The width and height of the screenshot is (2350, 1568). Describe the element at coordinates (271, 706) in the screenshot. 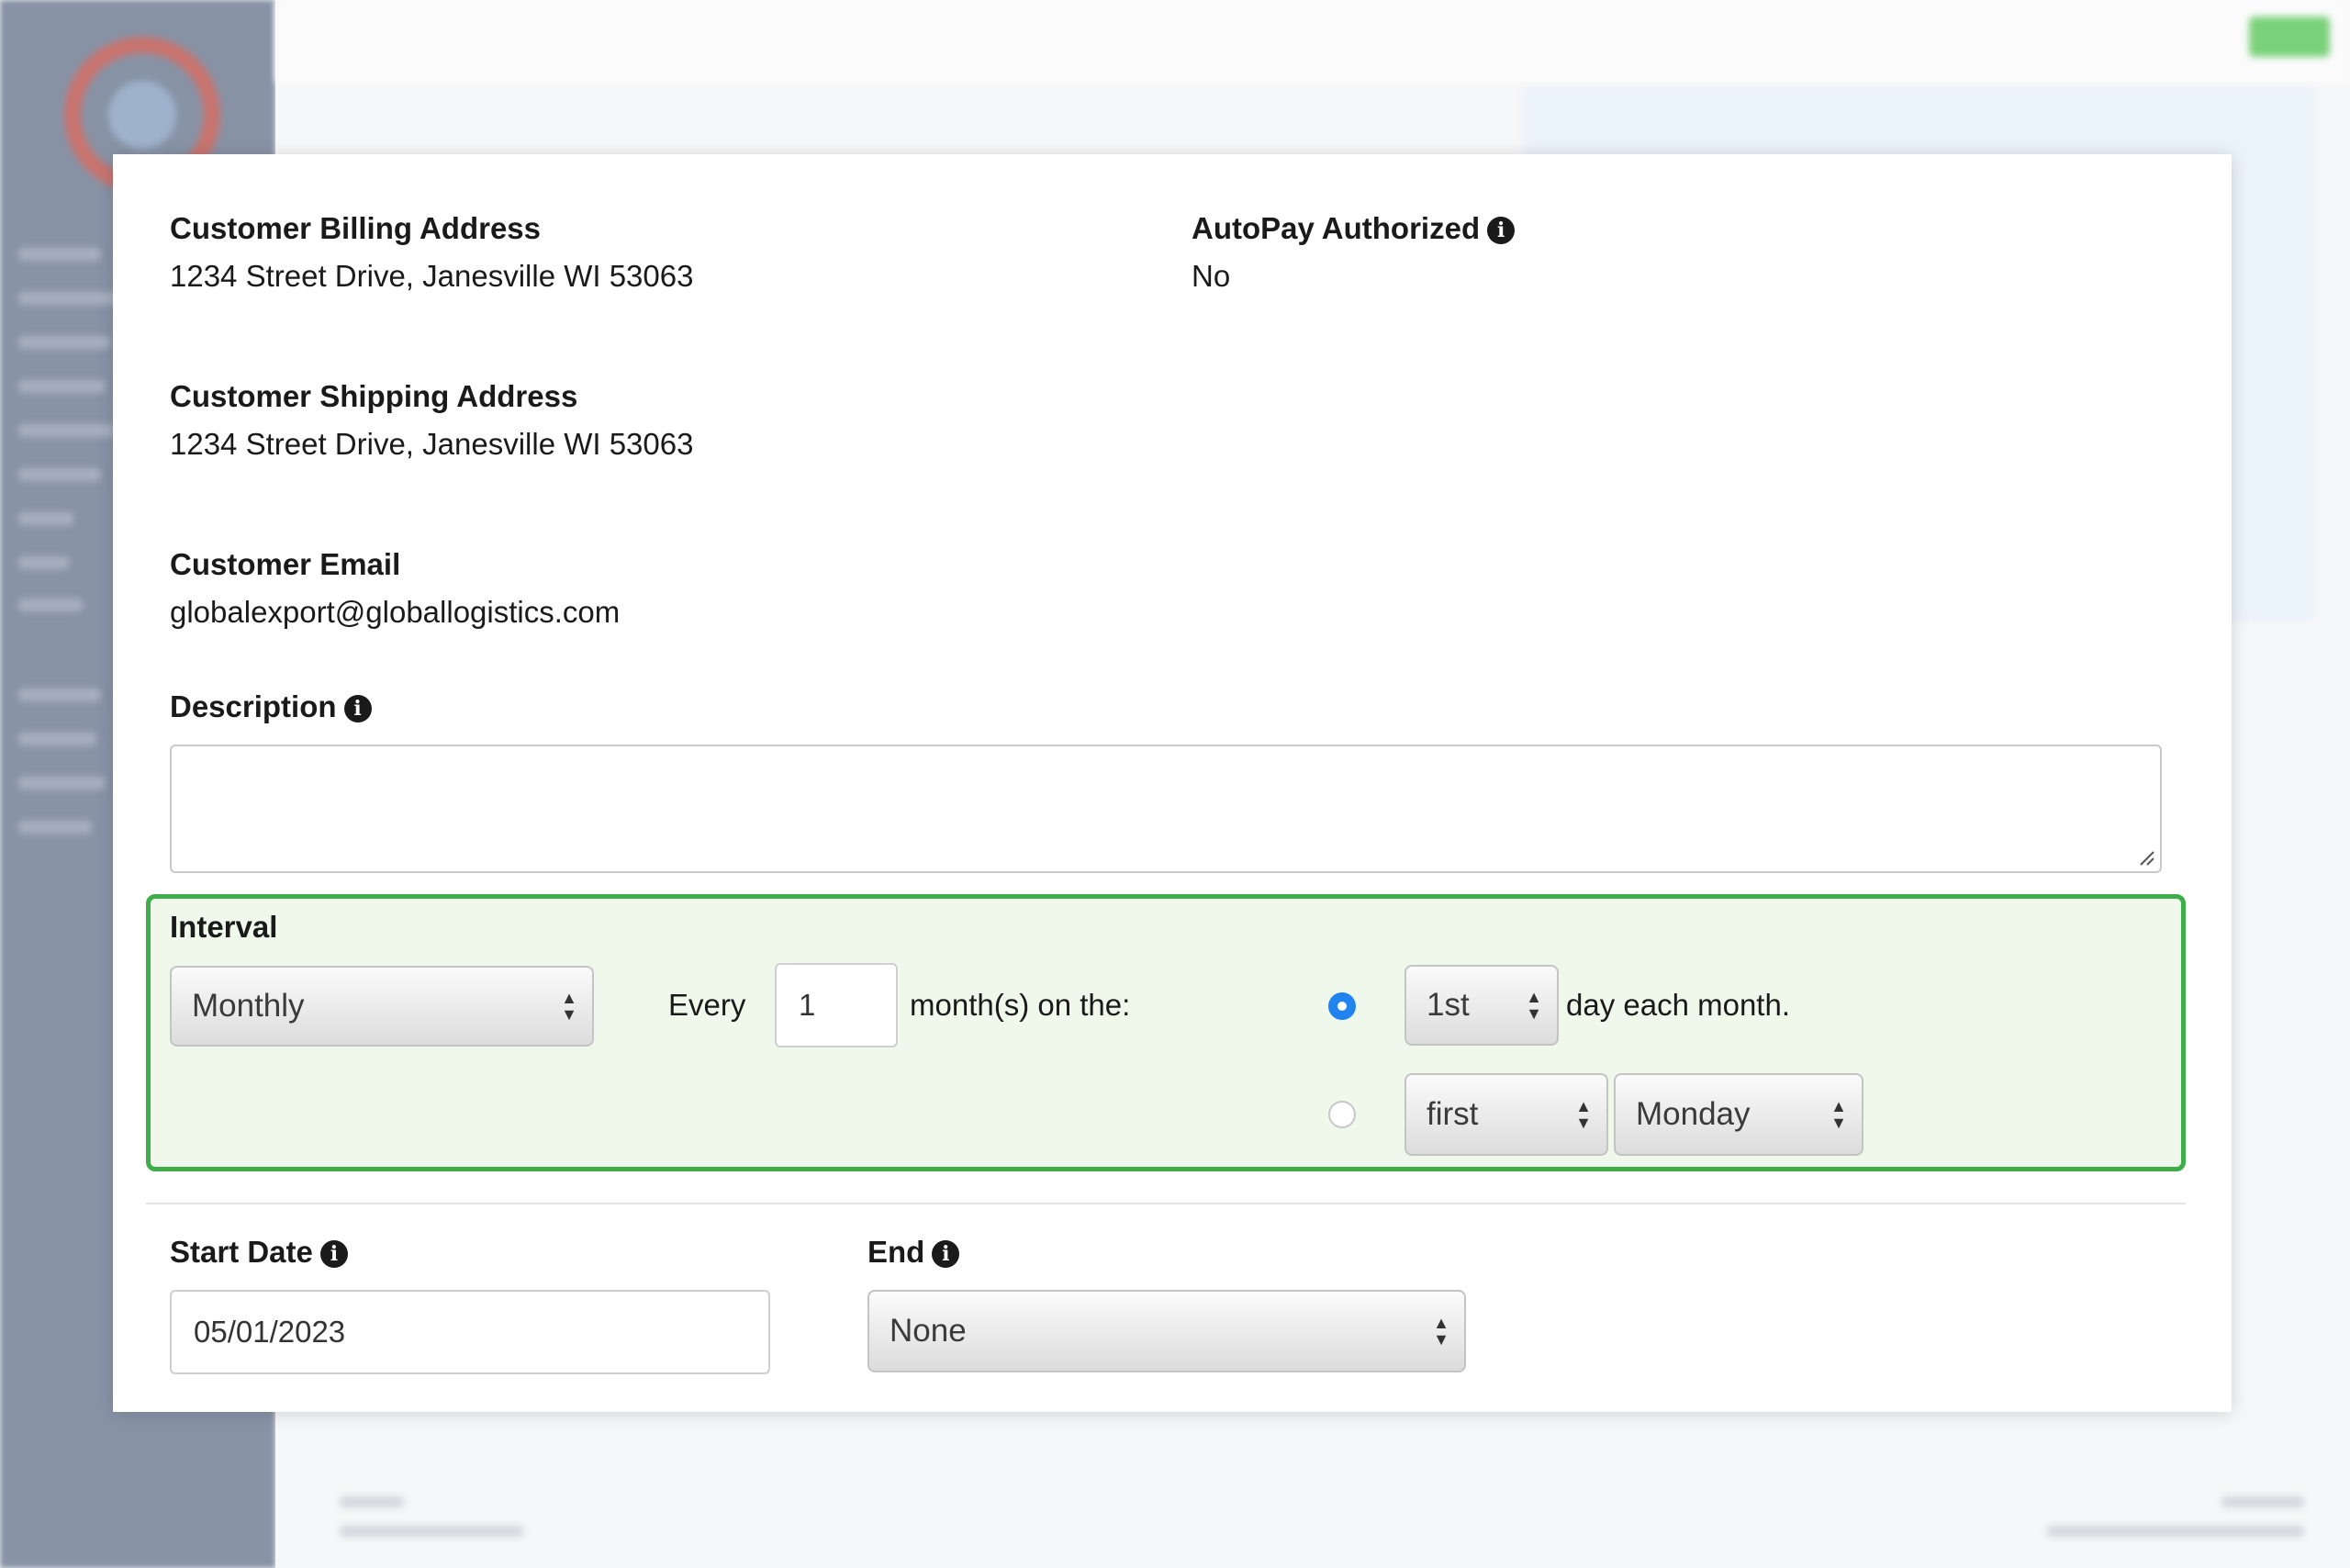

I see `description-label: Description i` at that location.